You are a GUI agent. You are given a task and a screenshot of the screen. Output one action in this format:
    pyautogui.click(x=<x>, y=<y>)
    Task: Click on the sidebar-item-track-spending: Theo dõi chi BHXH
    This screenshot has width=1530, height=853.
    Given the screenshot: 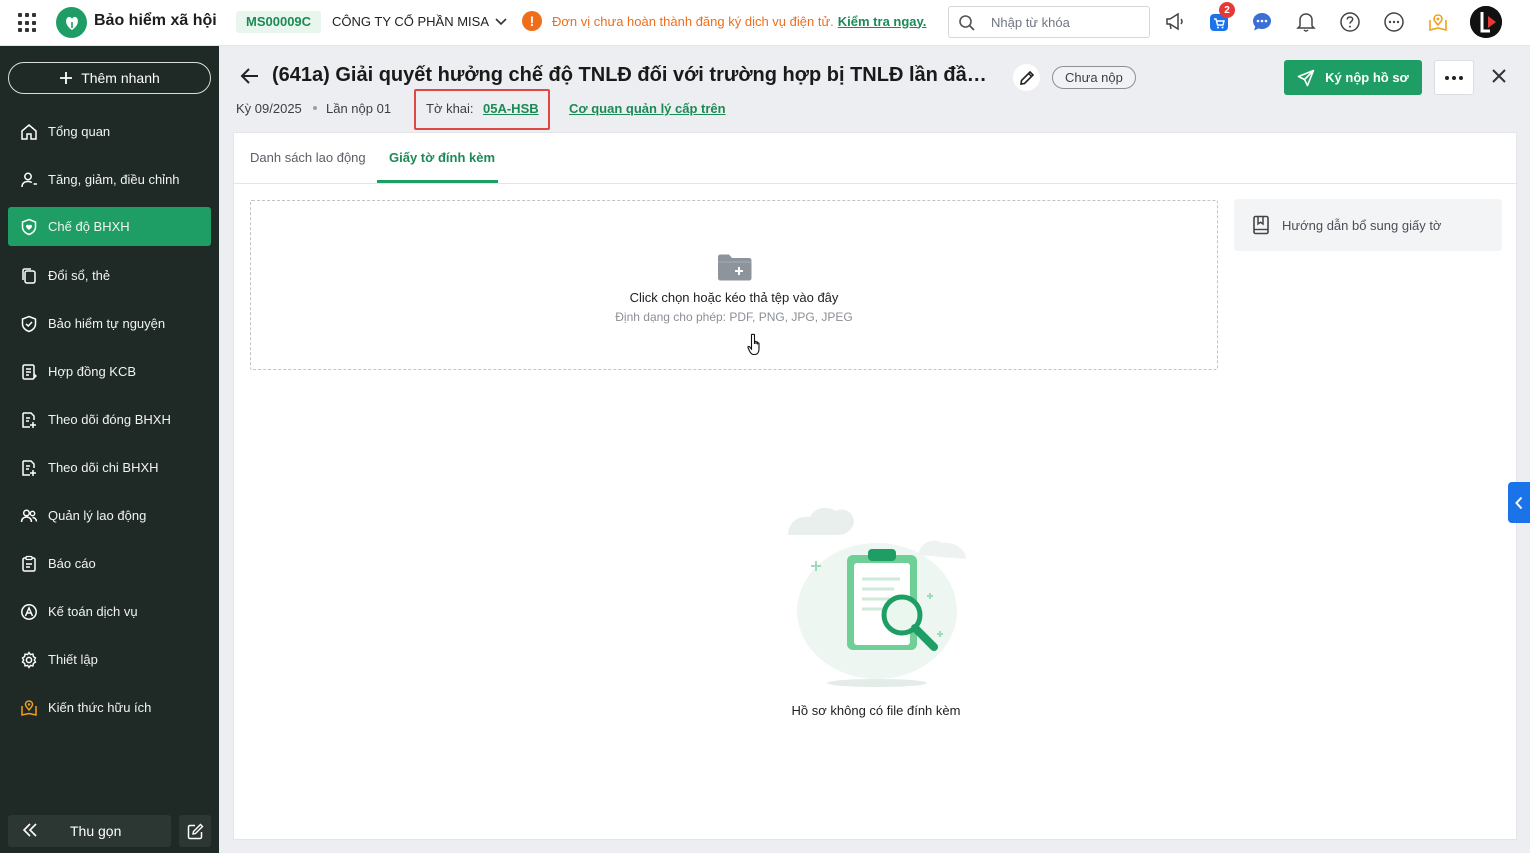 What is the action you would take?
    pyautogui.click(x=109, y=467)
    